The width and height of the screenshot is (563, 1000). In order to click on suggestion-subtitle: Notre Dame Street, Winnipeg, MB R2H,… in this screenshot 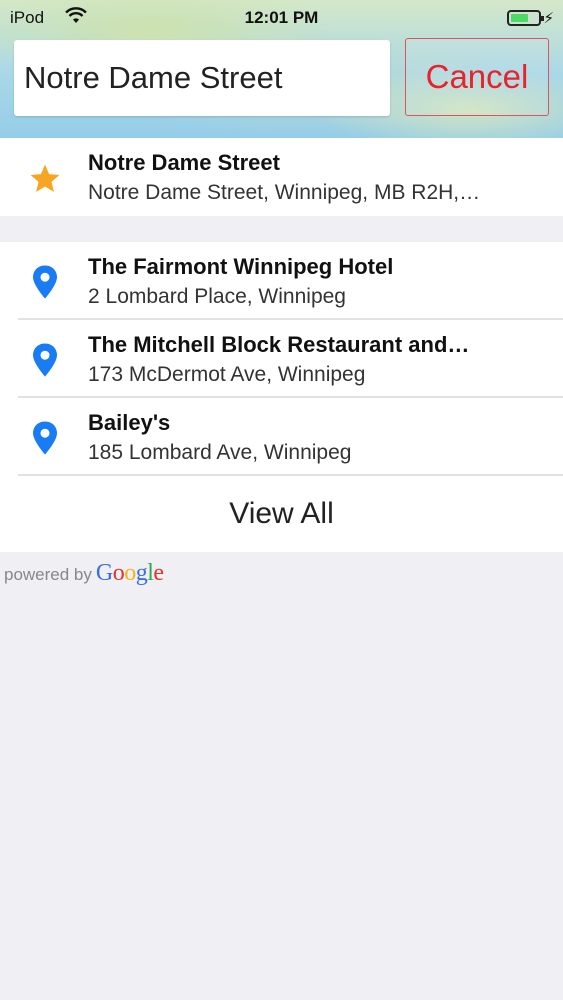, I will do `click(284, 192)`.